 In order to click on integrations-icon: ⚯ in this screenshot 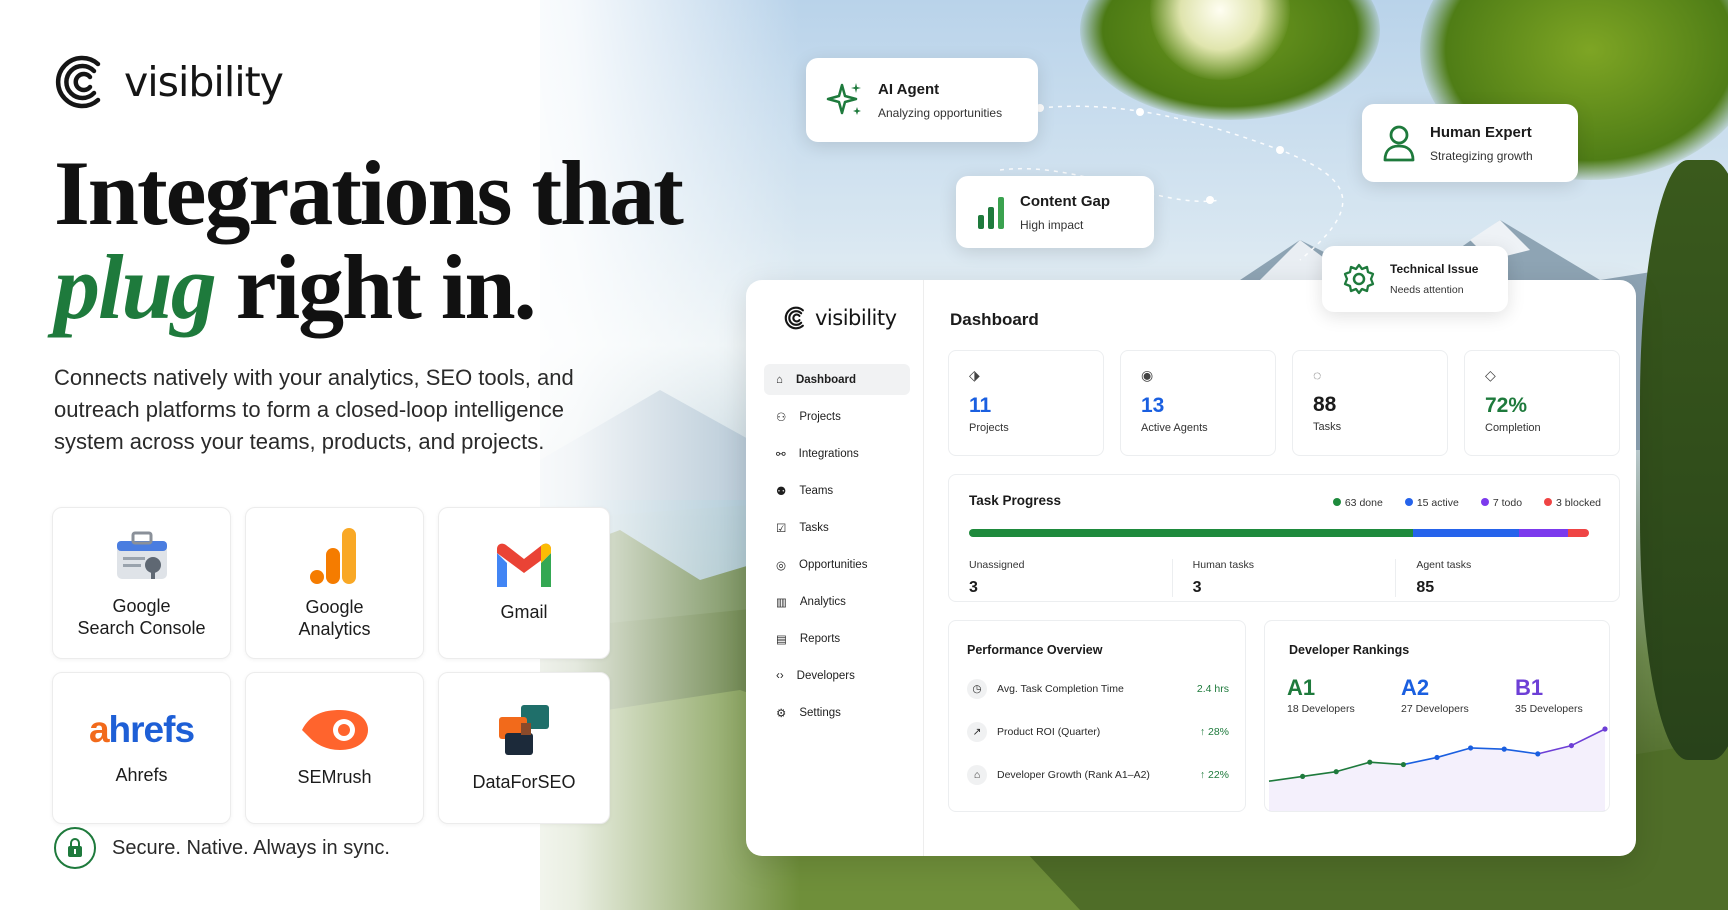, I will do `click(781, 454)`.